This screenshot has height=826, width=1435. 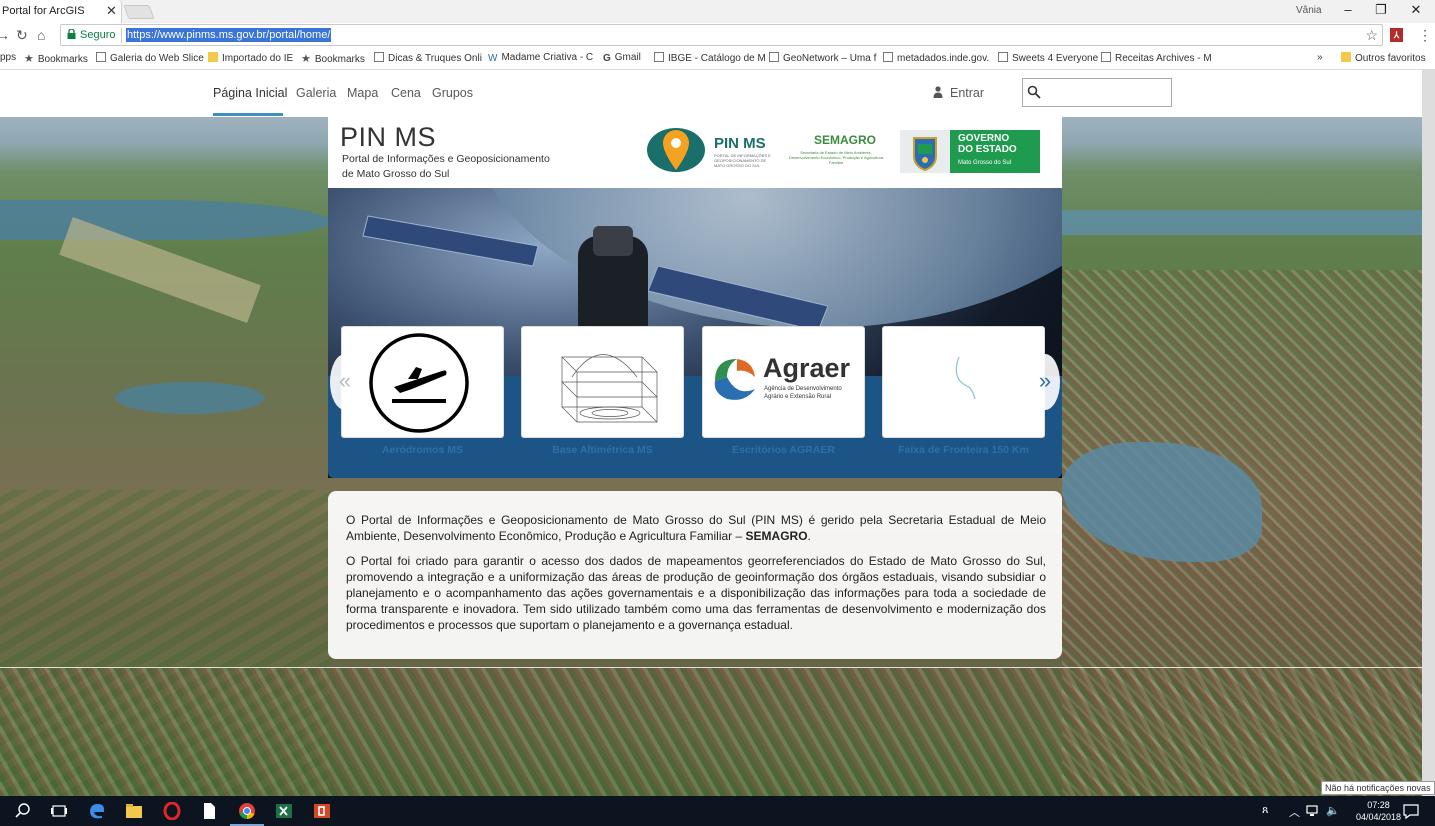 What do you see at coordinates (1312, 810) in the screenshot?
I see `network-icon` at bounding box center [1312, 810].